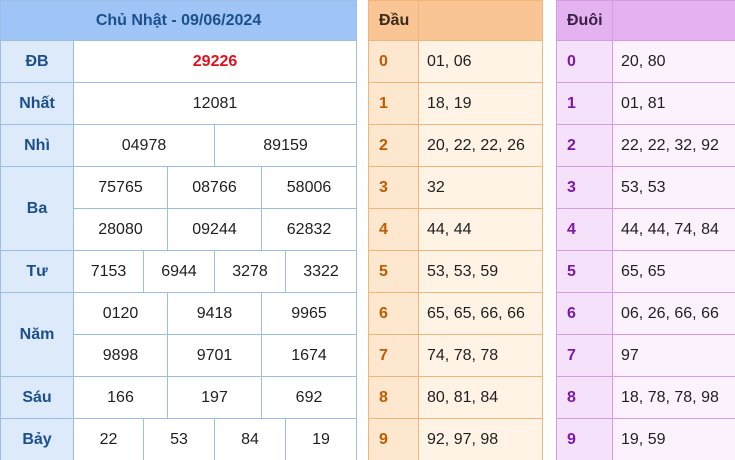  What do you see at coordinates (393, 187) in the screenshot?
I see `head-digit: 3` at bounding box center [393, 187].